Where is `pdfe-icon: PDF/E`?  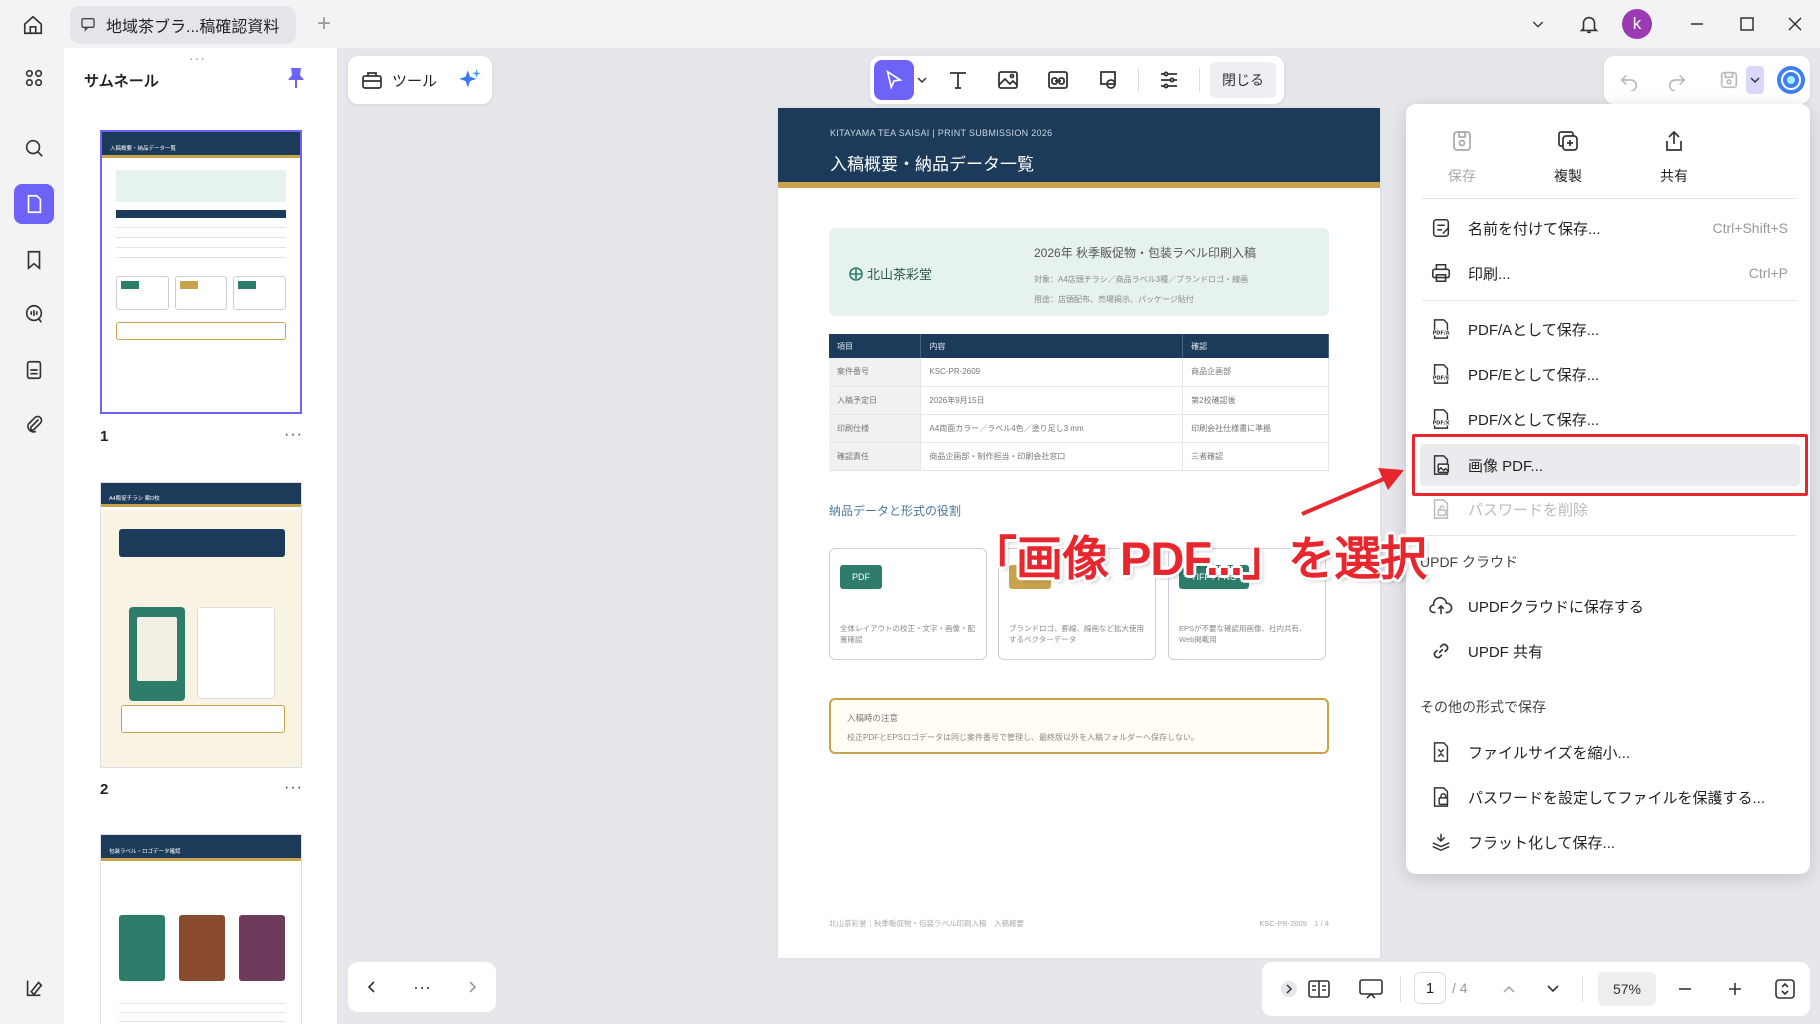 pdfe-icon: PDF/E is located at coordinates (1441, 374).